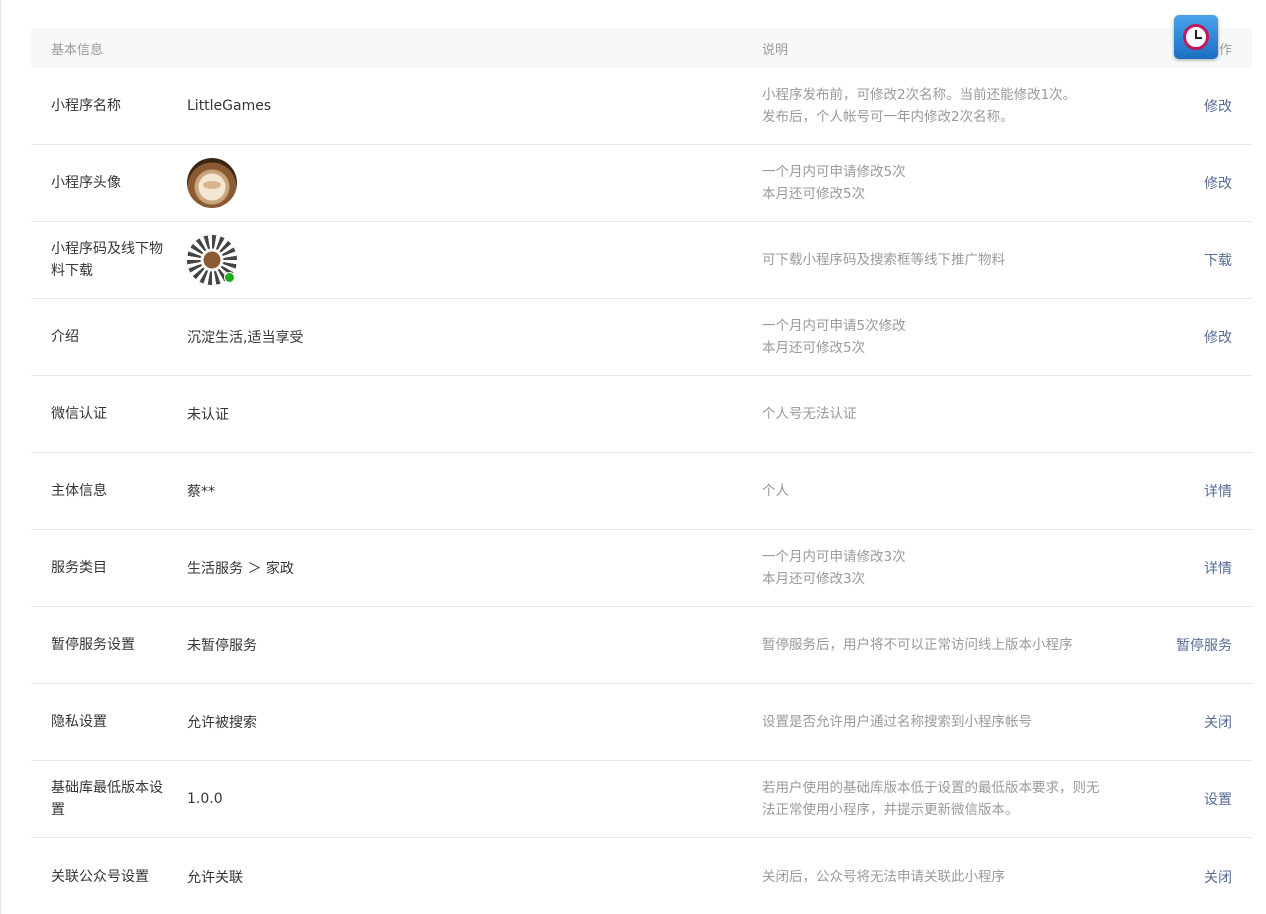  Describe the element at coordinates (107, 799) in the screenshot. I see `row-label: 基础库最低版本设置` at that location.